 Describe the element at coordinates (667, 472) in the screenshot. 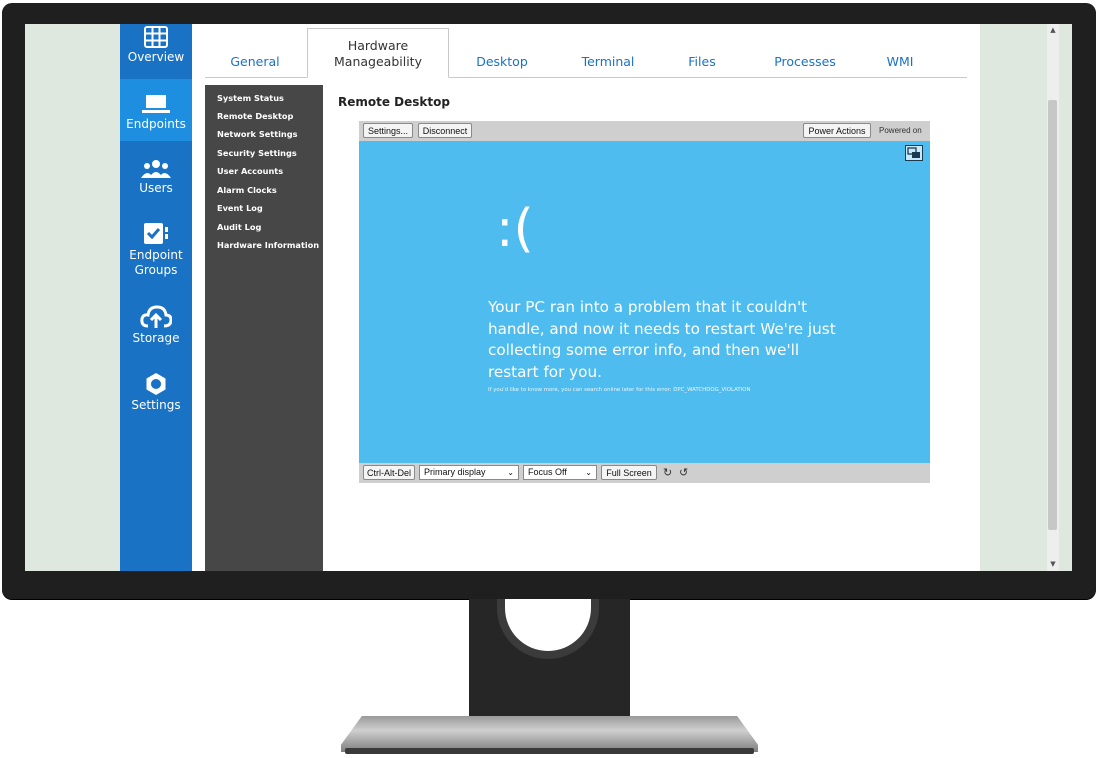

I see `rotate-clockwise-icon: ↻` at that location.